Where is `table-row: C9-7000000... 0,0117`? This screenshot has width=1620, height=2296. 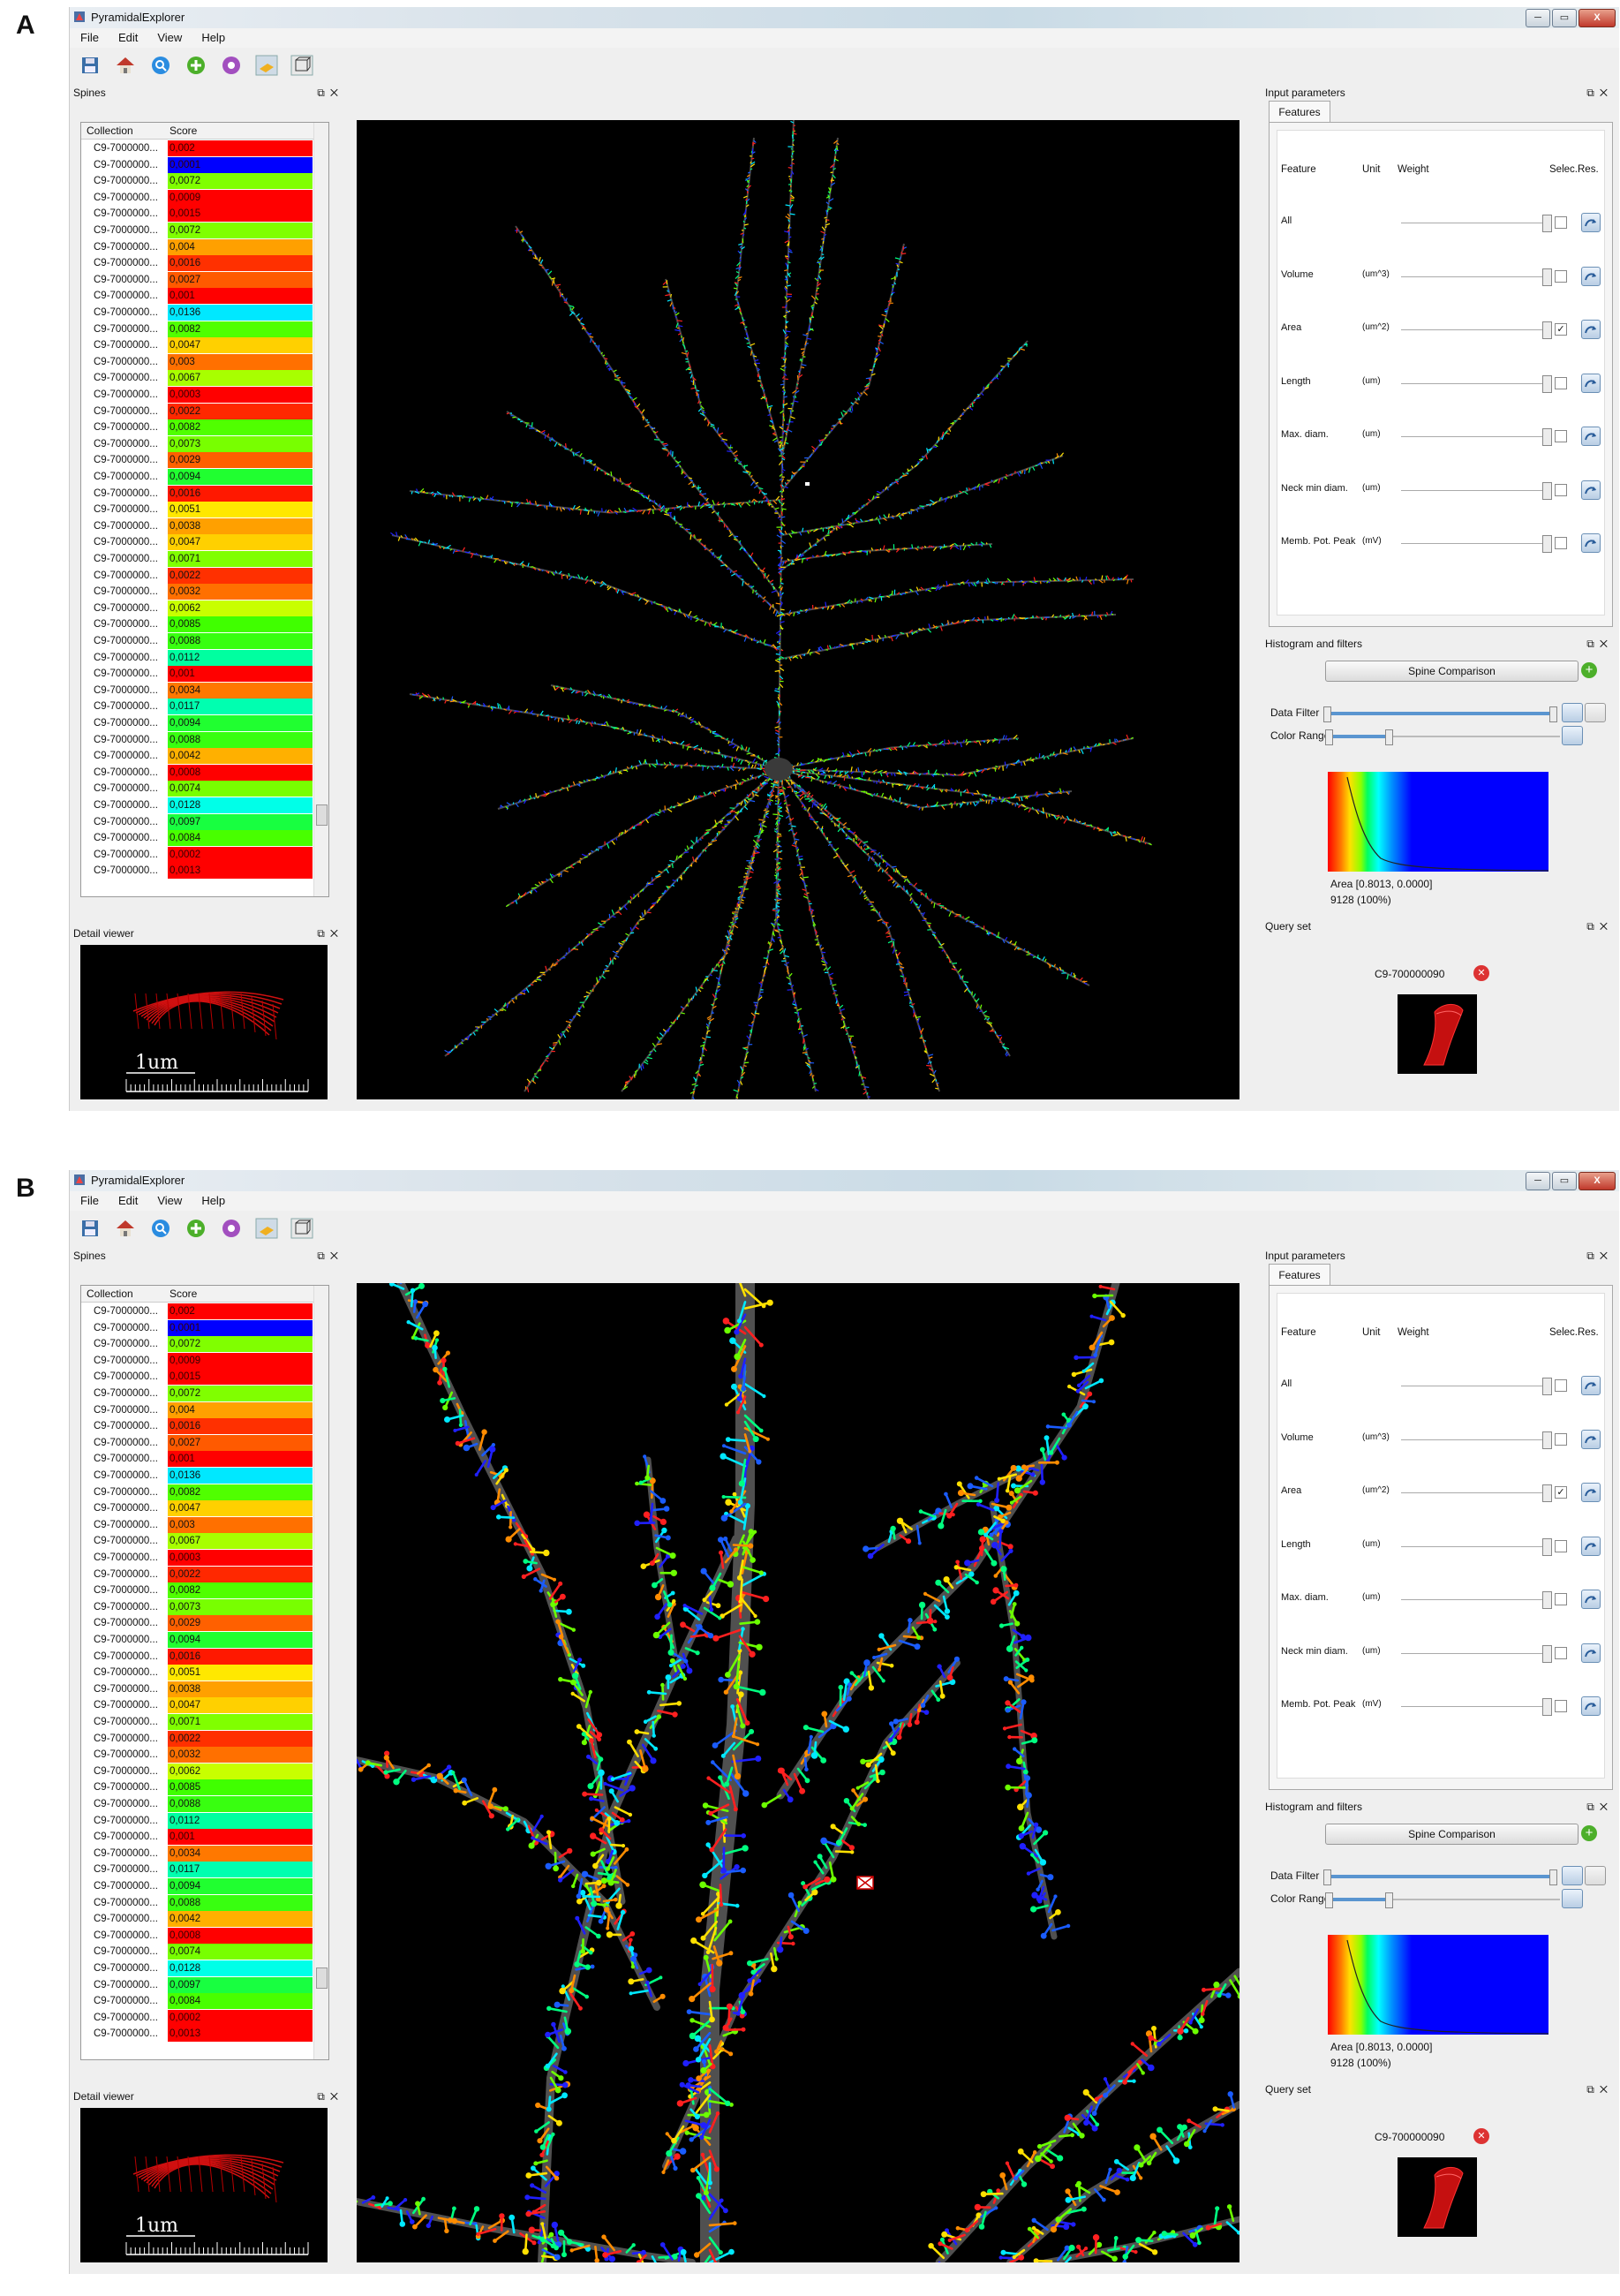 table-row: C9-7000000... 0,0117 is located at coordinates (197, 707).